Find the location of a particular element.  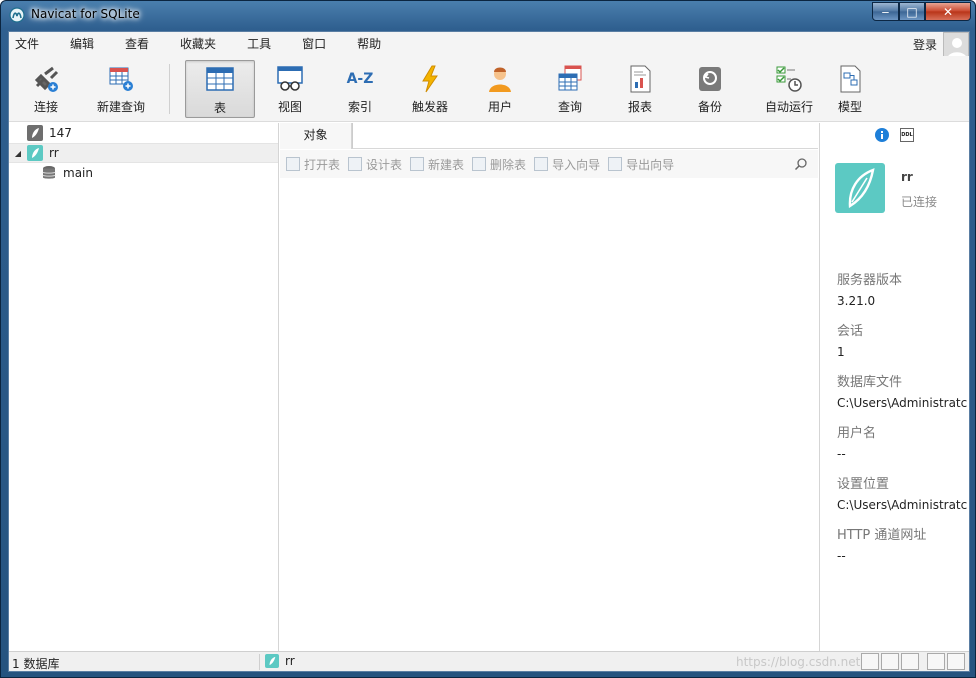

design-table-label: 设计表 is located at coordinates (384, 164).